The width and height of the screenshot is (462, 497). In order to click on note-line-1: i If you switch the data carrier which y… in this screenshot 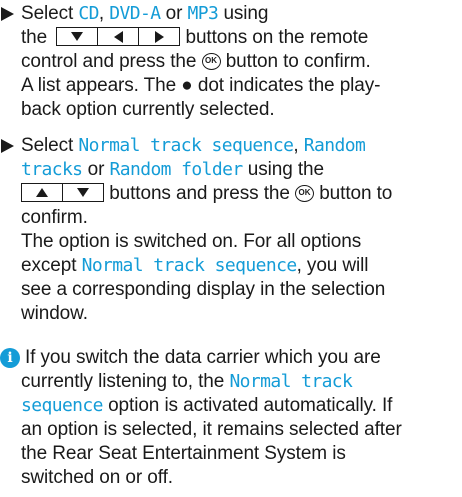, I will do `click(190, 358)`.